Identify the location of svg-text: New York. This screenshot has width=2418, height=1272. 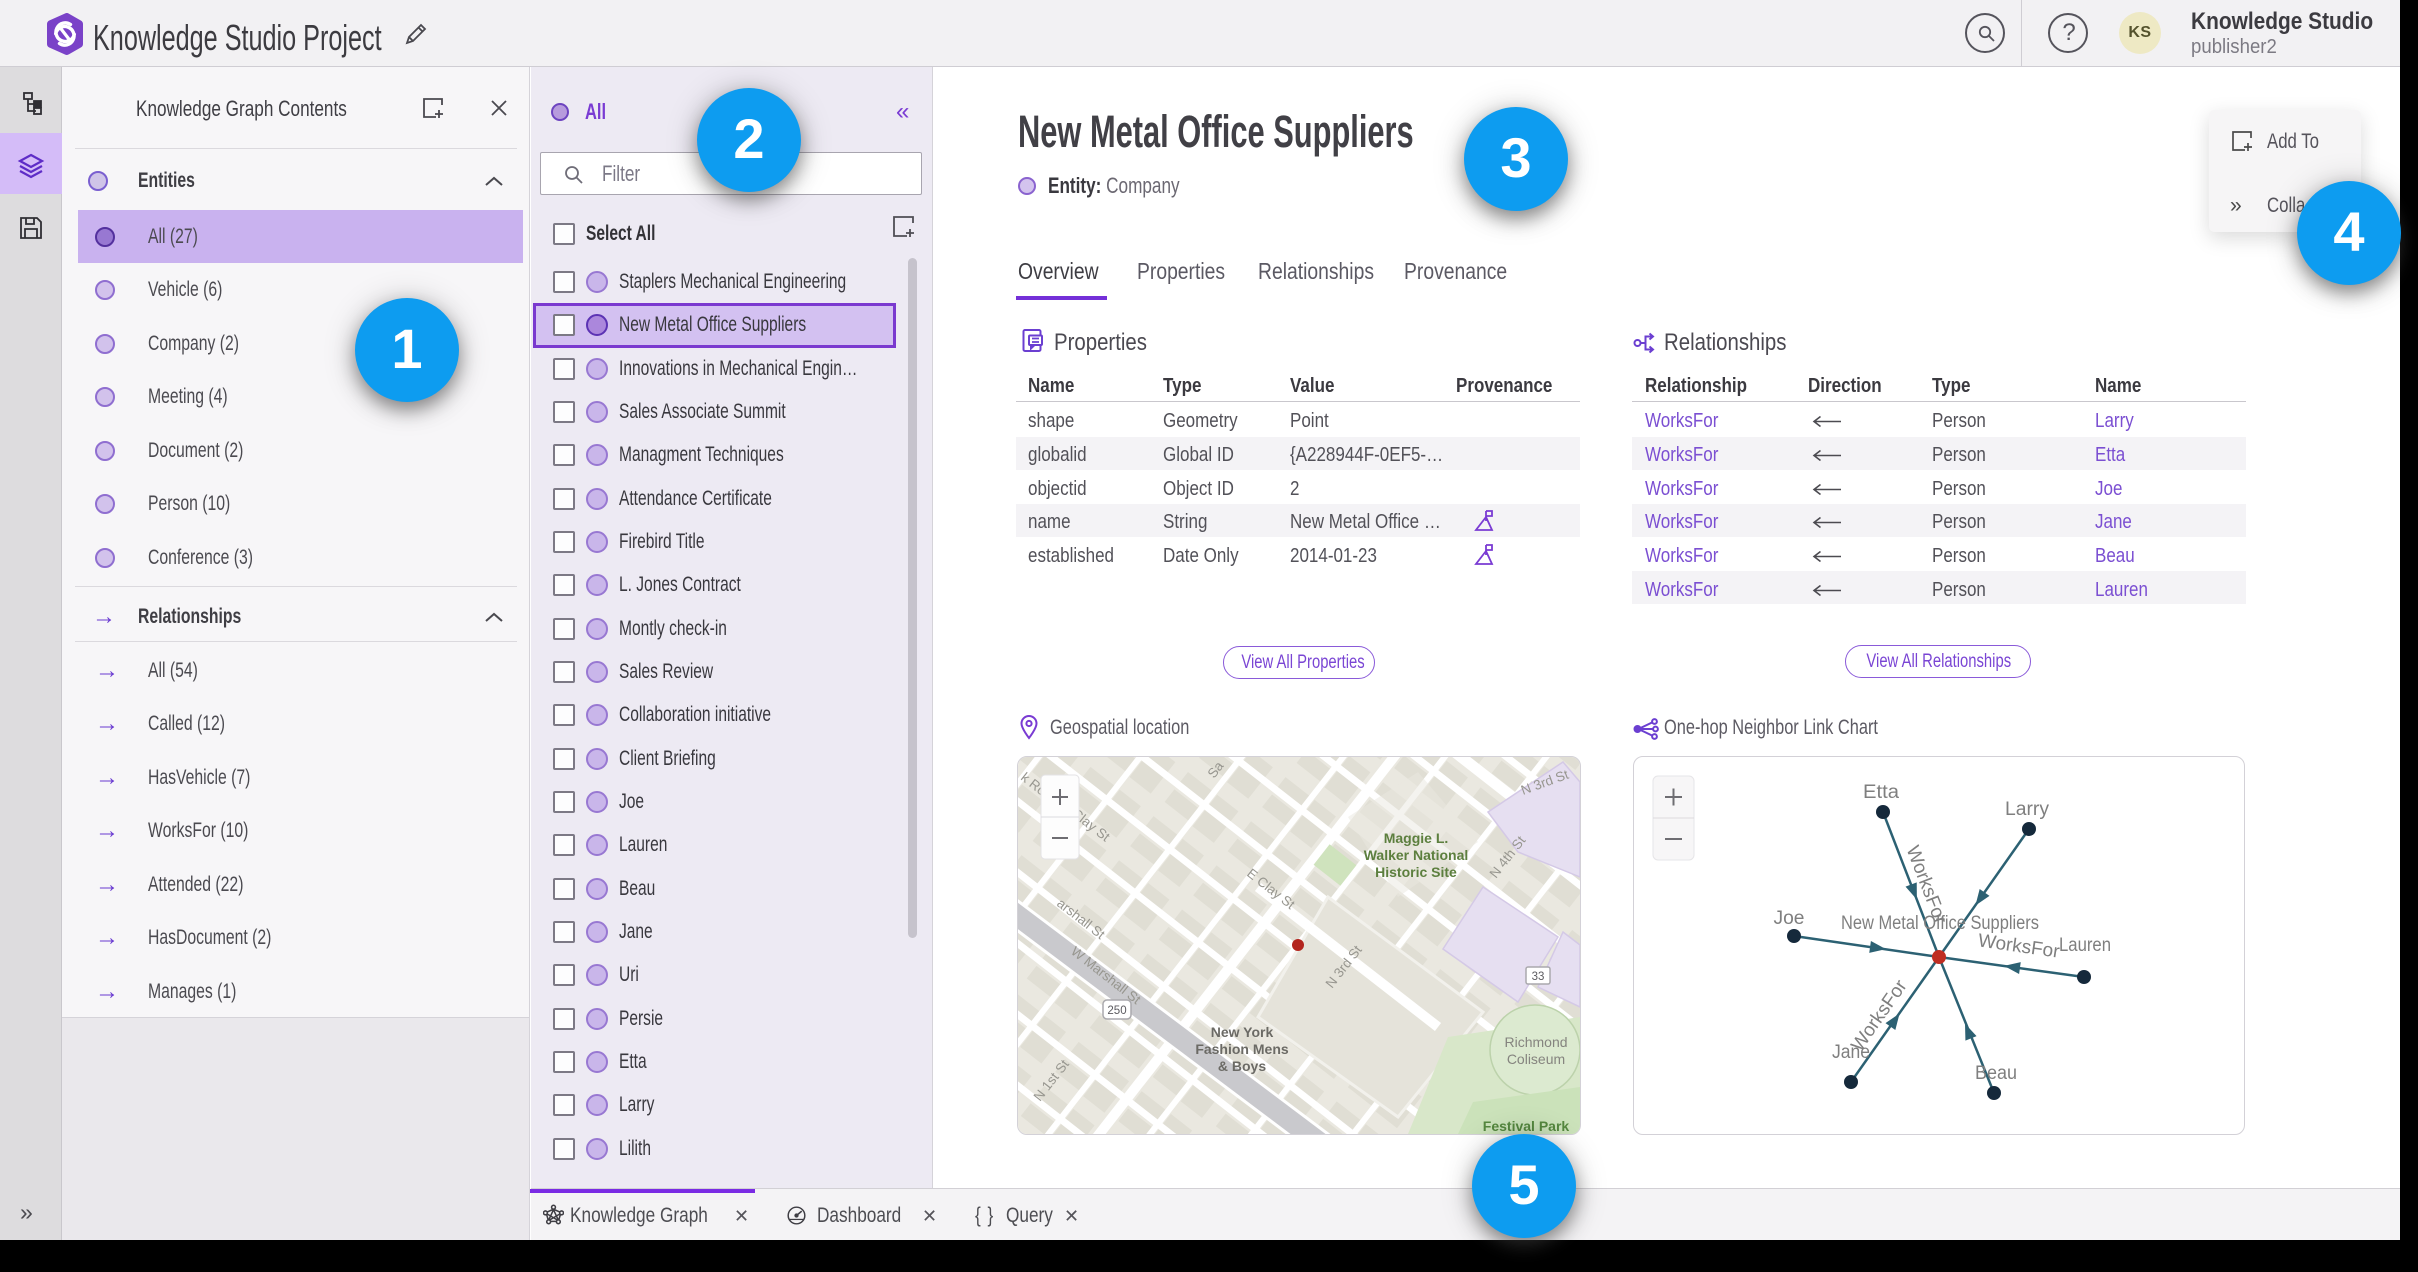
(1242, 1032).